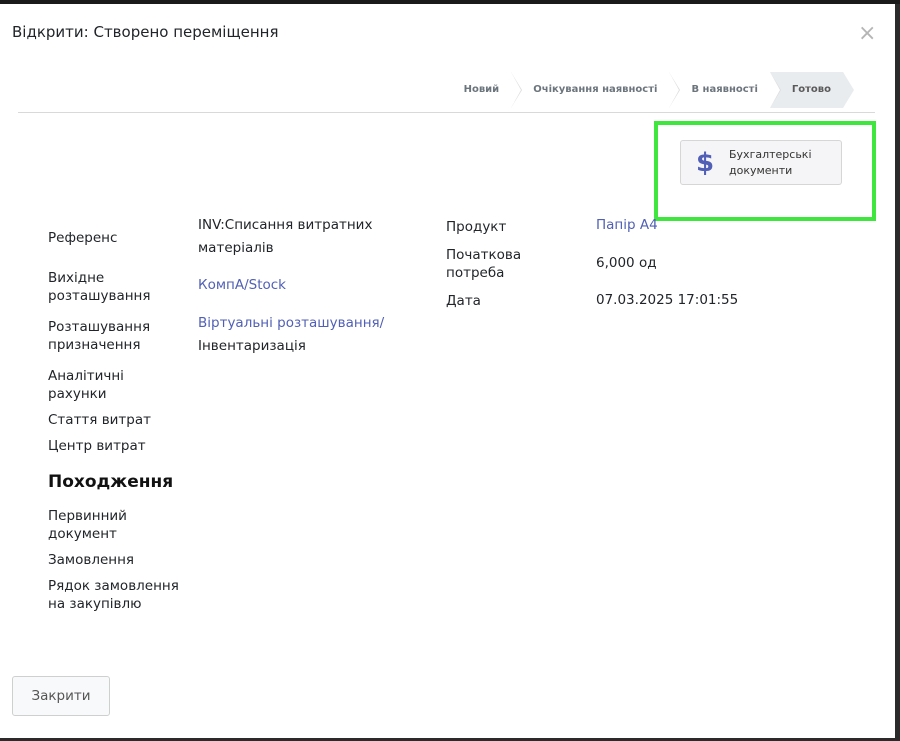  What do you see at coordinates (145, 32) in the screenshot?
I see `dialog-title: Відкрити: Створено переміщення` at bounding box center [145, 32].